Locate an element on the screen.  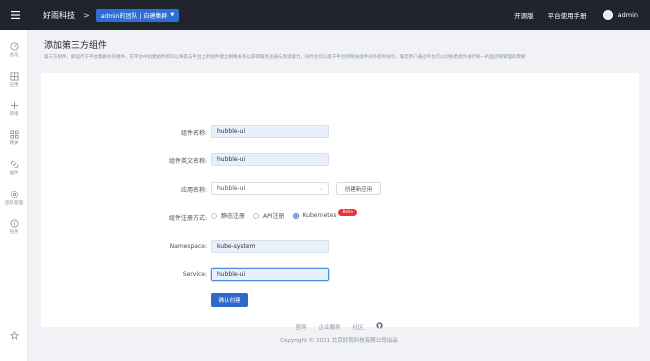
sidebar-item-label: 网关 is located at coordinates (14, 143).